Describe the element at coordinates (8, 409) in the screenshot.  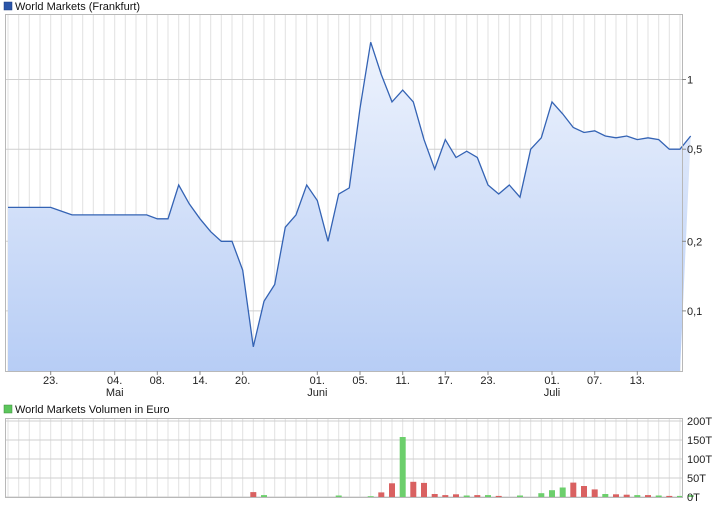
I see `volume-legend-swatch` at that location.